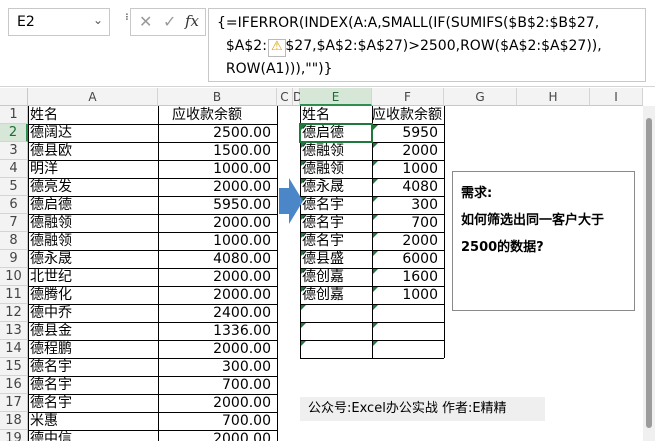 The width and height of the screenshot is (655, 441). What do you see at coordinates (14, 331) in the screenshot?
I see `row-header-13: 13` at bounding box center [14, 331].